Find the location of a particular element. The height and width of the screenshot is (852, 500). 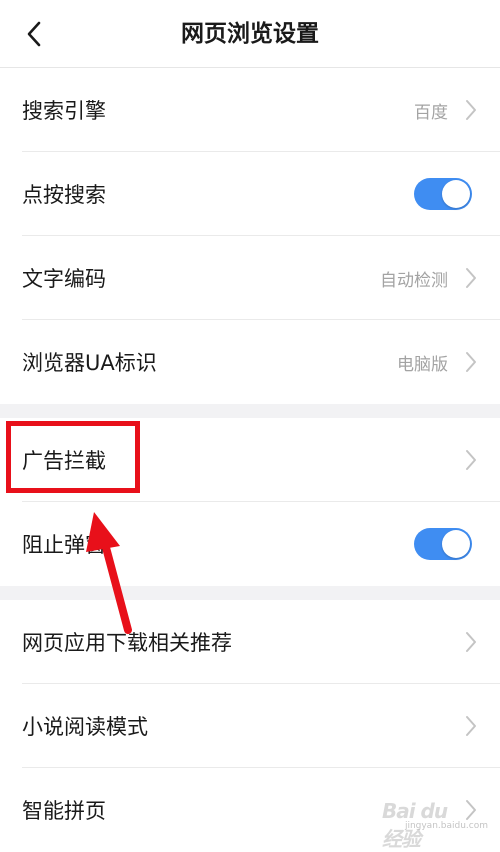

header-bar: 网页浏览设置 is located at coordinates (250, 34).